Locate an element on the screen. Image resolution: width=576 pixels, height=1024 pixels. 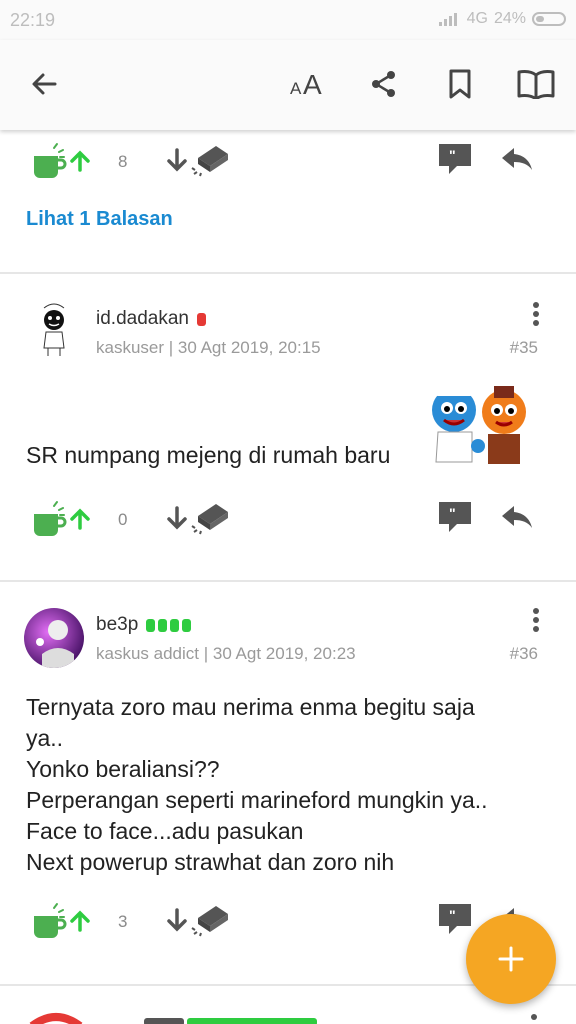
battery-percent: 24% is located at coordinates (509, 18).